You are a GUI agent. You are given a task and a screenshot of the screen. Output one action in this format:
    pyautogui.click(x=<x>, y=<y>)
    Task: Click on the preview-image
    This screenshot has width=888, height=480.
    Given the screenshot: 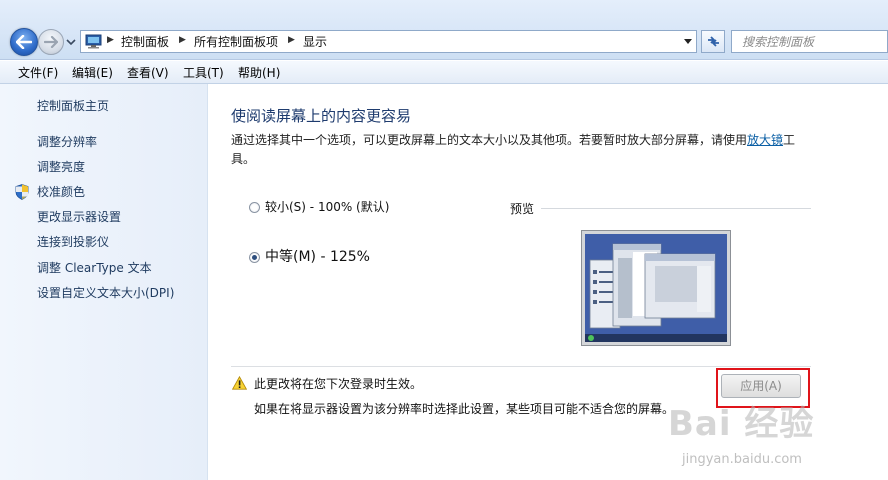 What is the action you would take?
    pyautogui.click(x=656, y=288)
    